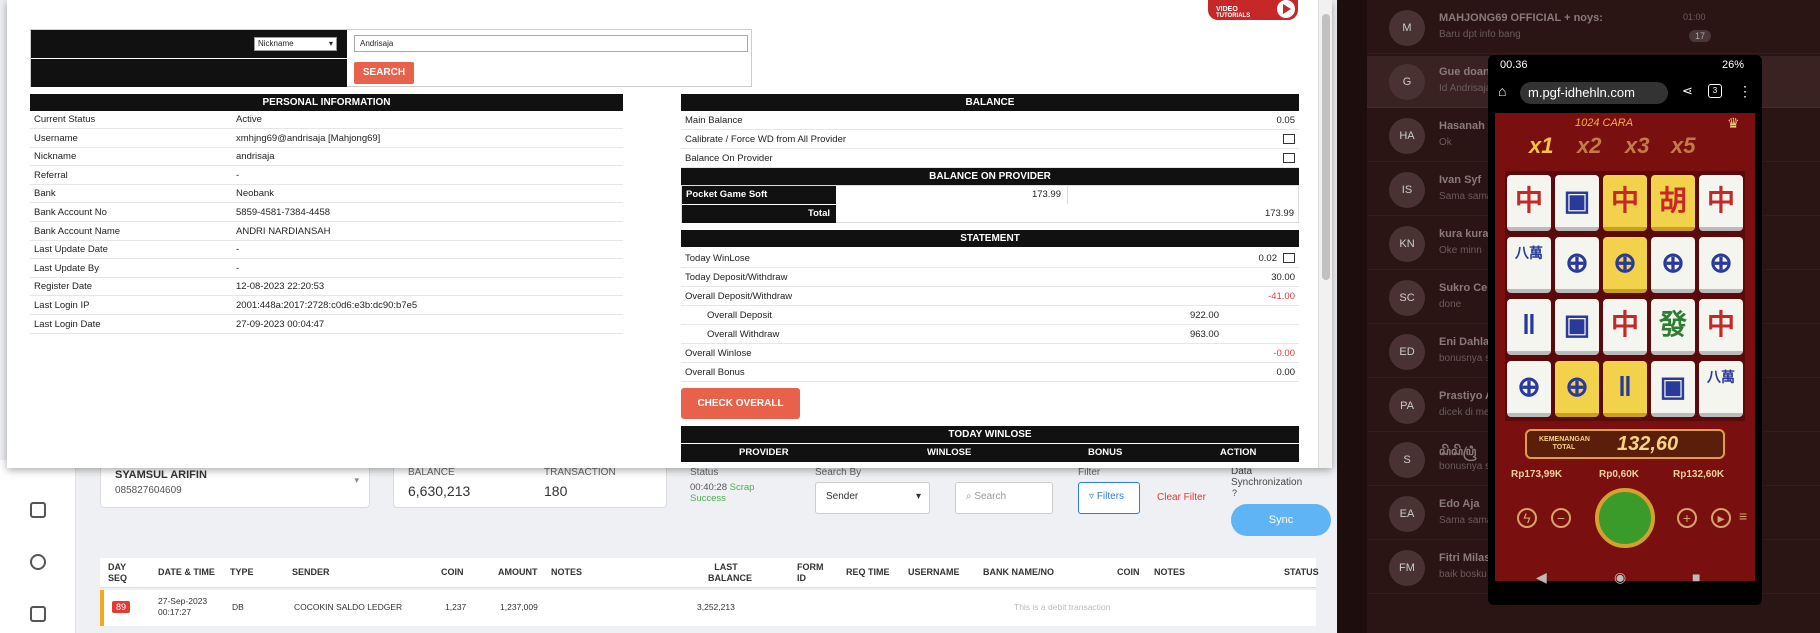  I want to click on multiplier-1: x1, so click(1541, 145).